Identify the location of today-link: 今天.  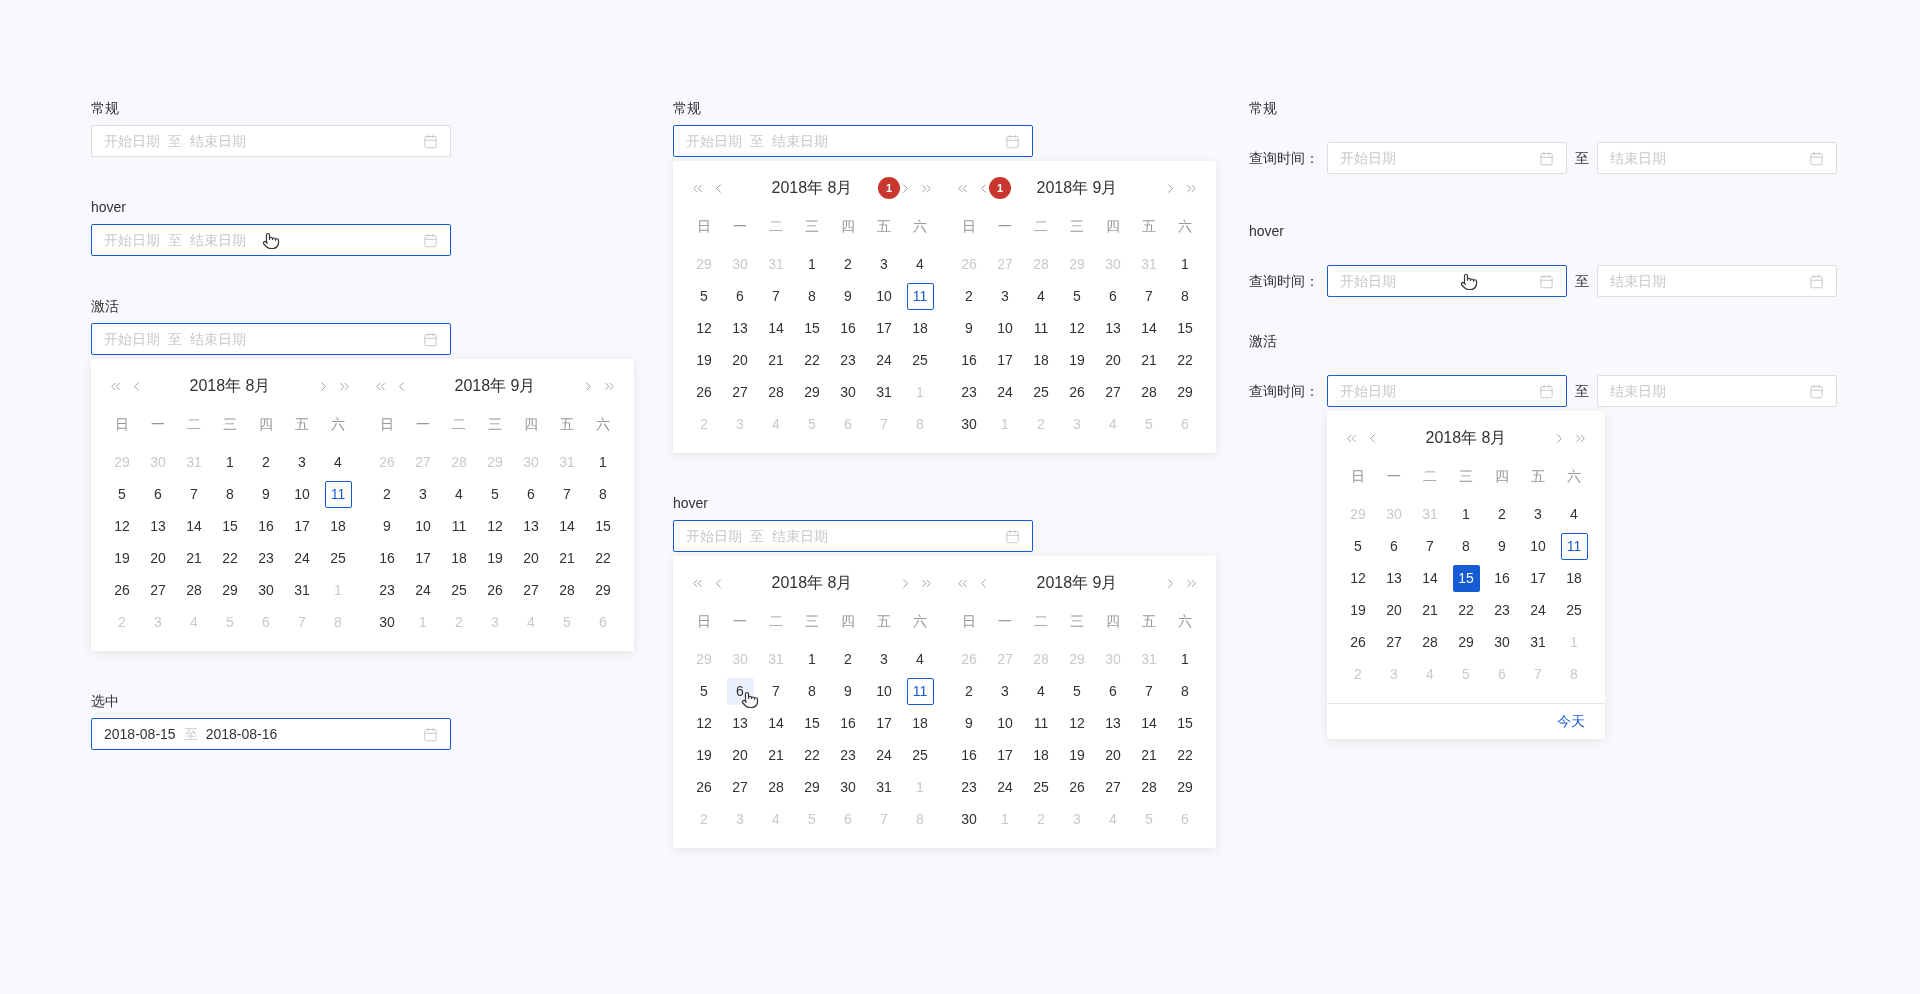
(1571, 721).